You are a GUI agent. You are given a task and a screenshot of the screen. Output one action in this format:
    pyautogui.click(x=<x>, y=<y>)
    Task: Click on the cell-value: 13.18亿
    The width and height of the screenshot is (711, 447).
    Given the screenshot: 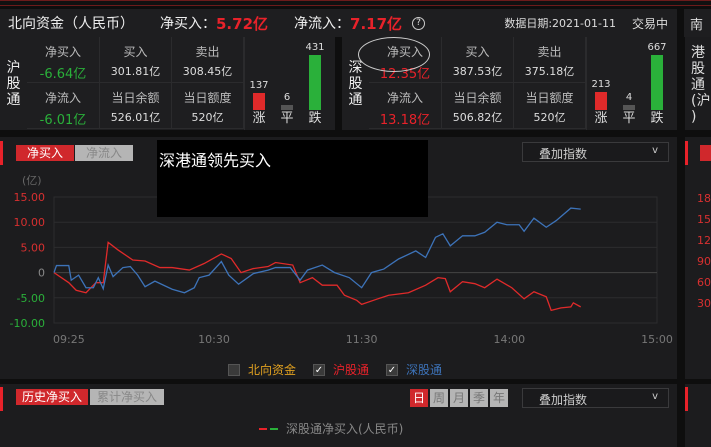 What is the action you would take?
    pyautogui.click(x=405, y=120)
    